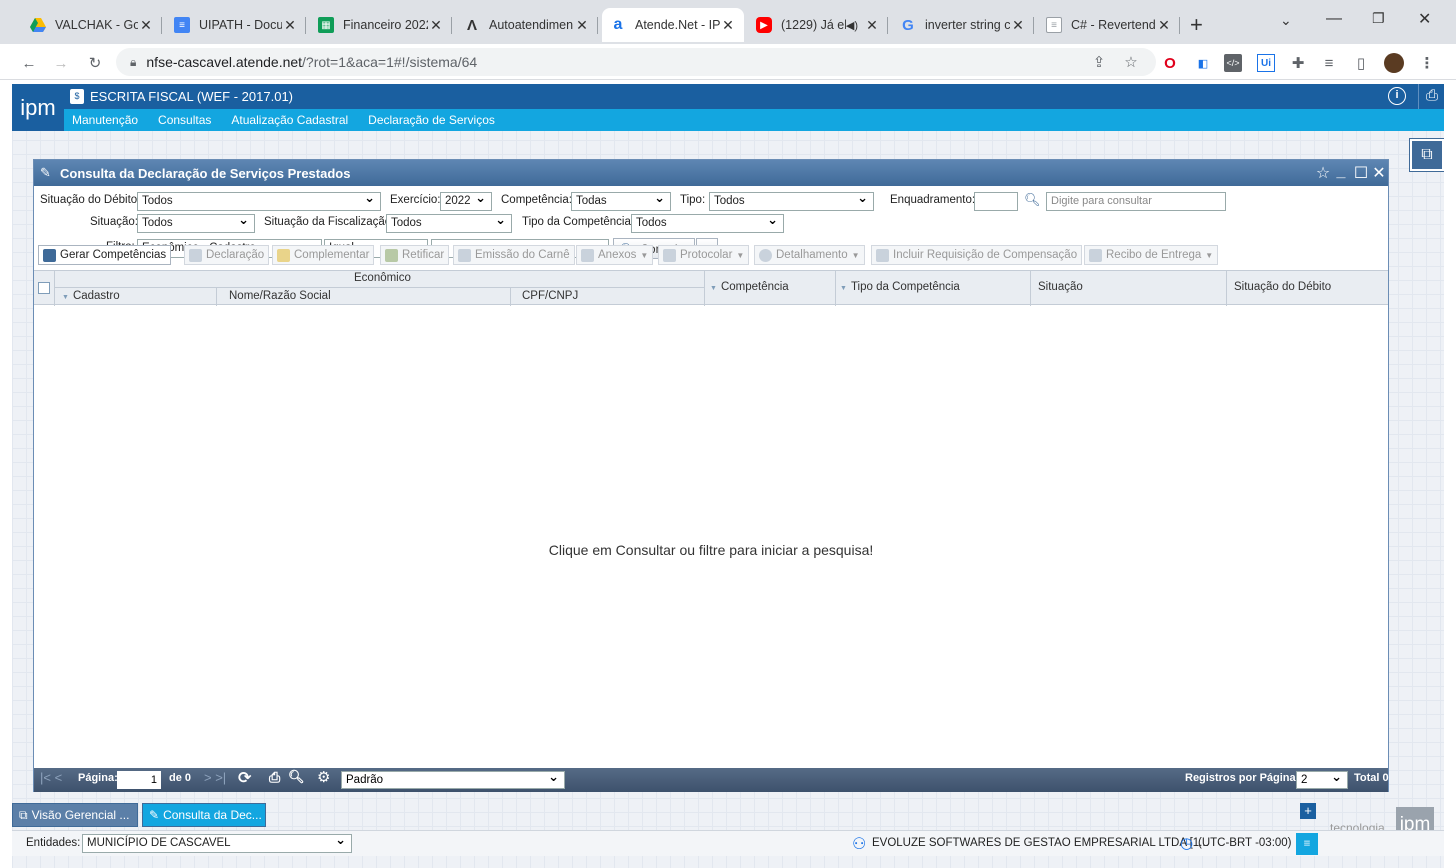 This screenshot has height=868, width=1456. I want to click on share-icon: ⇪, so click(1099, 62).